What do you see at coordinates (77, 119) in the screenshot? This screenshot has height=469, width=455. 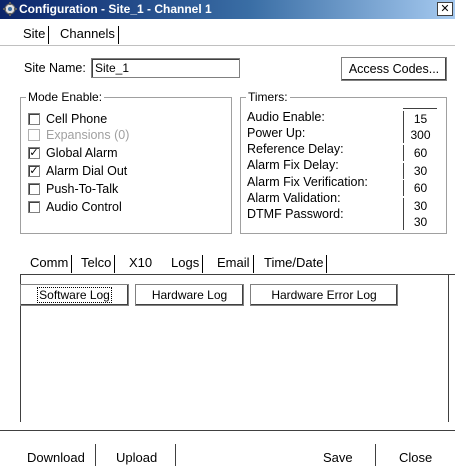 I see `cell-phone-label: Cell Phone` at bounding box center [77, 119].